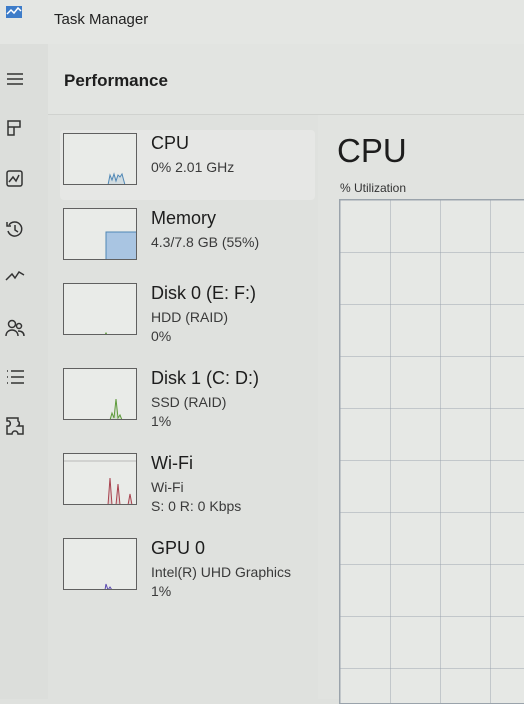  Describe the element at coordinates (187, 485) in the screenshot. I see `perf-card-wifi: Wi-Fi Wi-Fi S: 0 R: 0 Kbps` at that location.